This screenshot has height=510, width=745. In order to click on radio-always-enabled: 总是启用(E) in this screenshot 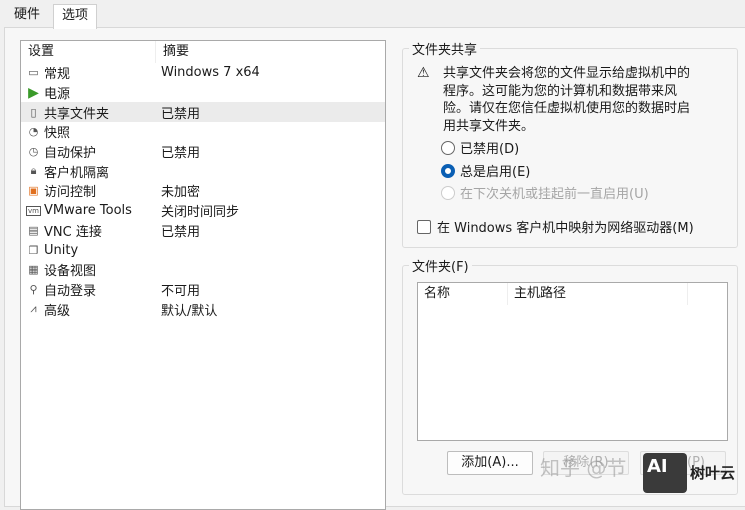, I will do `click(485, 170)`.